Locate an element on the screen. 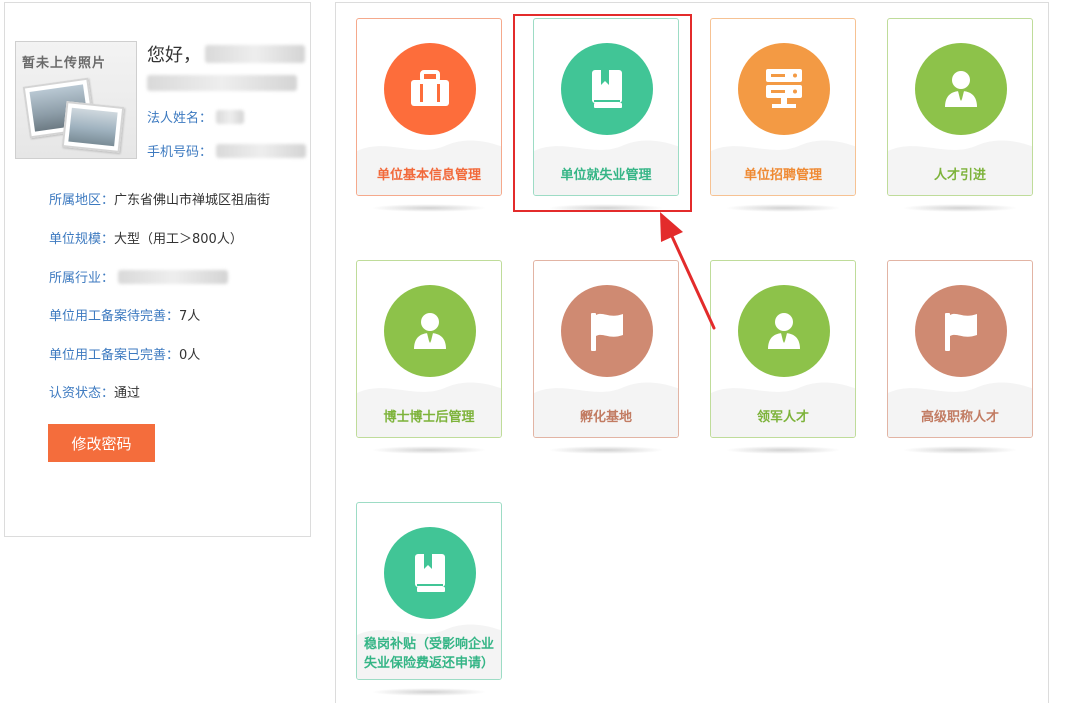 The width and height of the screenshot is (1080, 703). pending-value: 7人 is located at coordinates (190, 316).